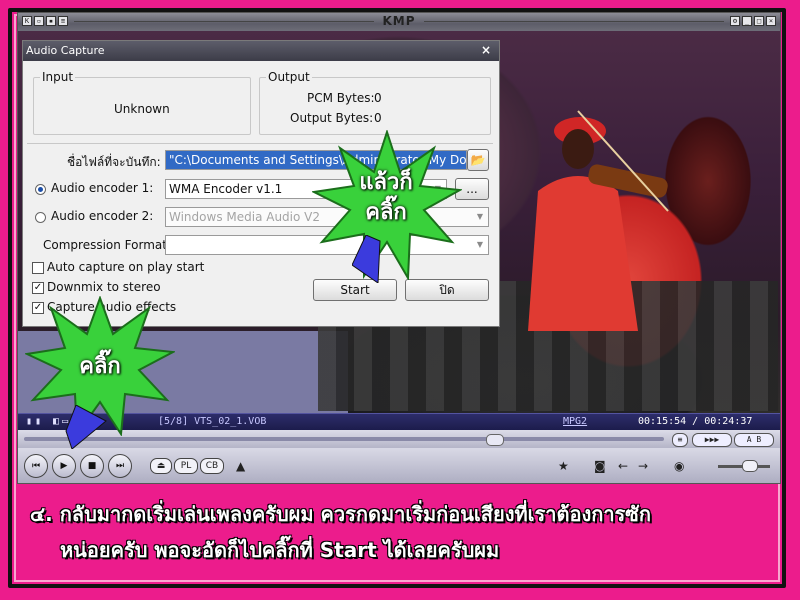 The width and height of the screenshot is (800, 600). What do you see at coordinates (120, 466) in the screenshot?
I see `next-icon: ⏭` at bounding box center [120, 466].